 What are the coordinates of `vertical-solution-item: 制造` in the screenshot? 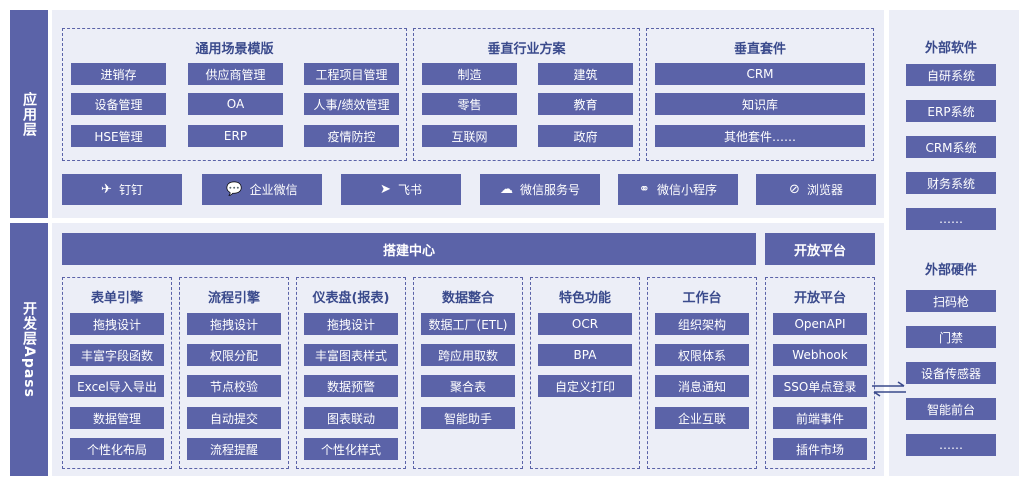 It's located at (469, 74).